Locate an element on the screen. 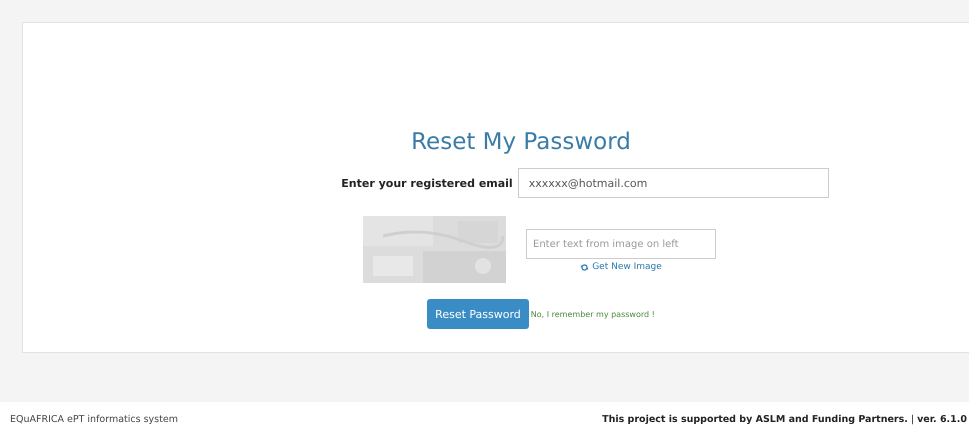 The width and height of the screenshot is (969, 428). get-new-image-link: Get New Image is located at coordinates (621, 267).